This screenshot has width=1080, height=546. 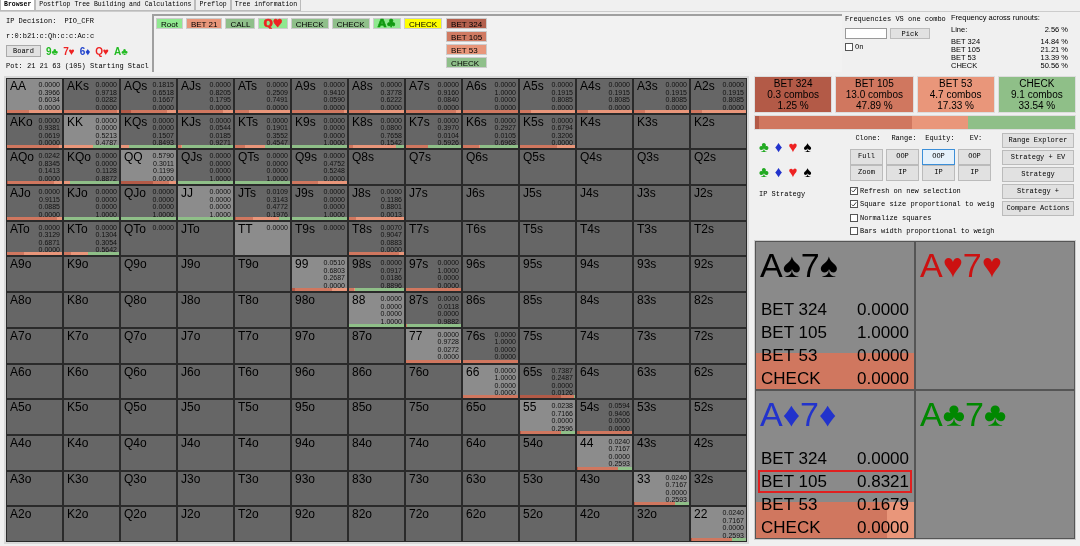 What do you see at coordinates (205, 452) in the screenshot?
I see `hand-cell: J4o` at bounding box center [205, 452].